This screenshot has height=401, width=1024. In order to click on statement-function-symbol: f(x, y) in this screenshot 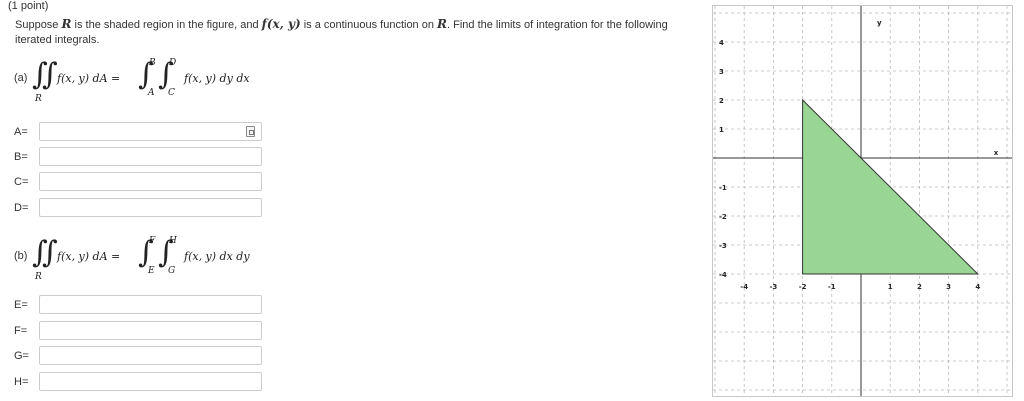, I will do `click(281, 24)`.